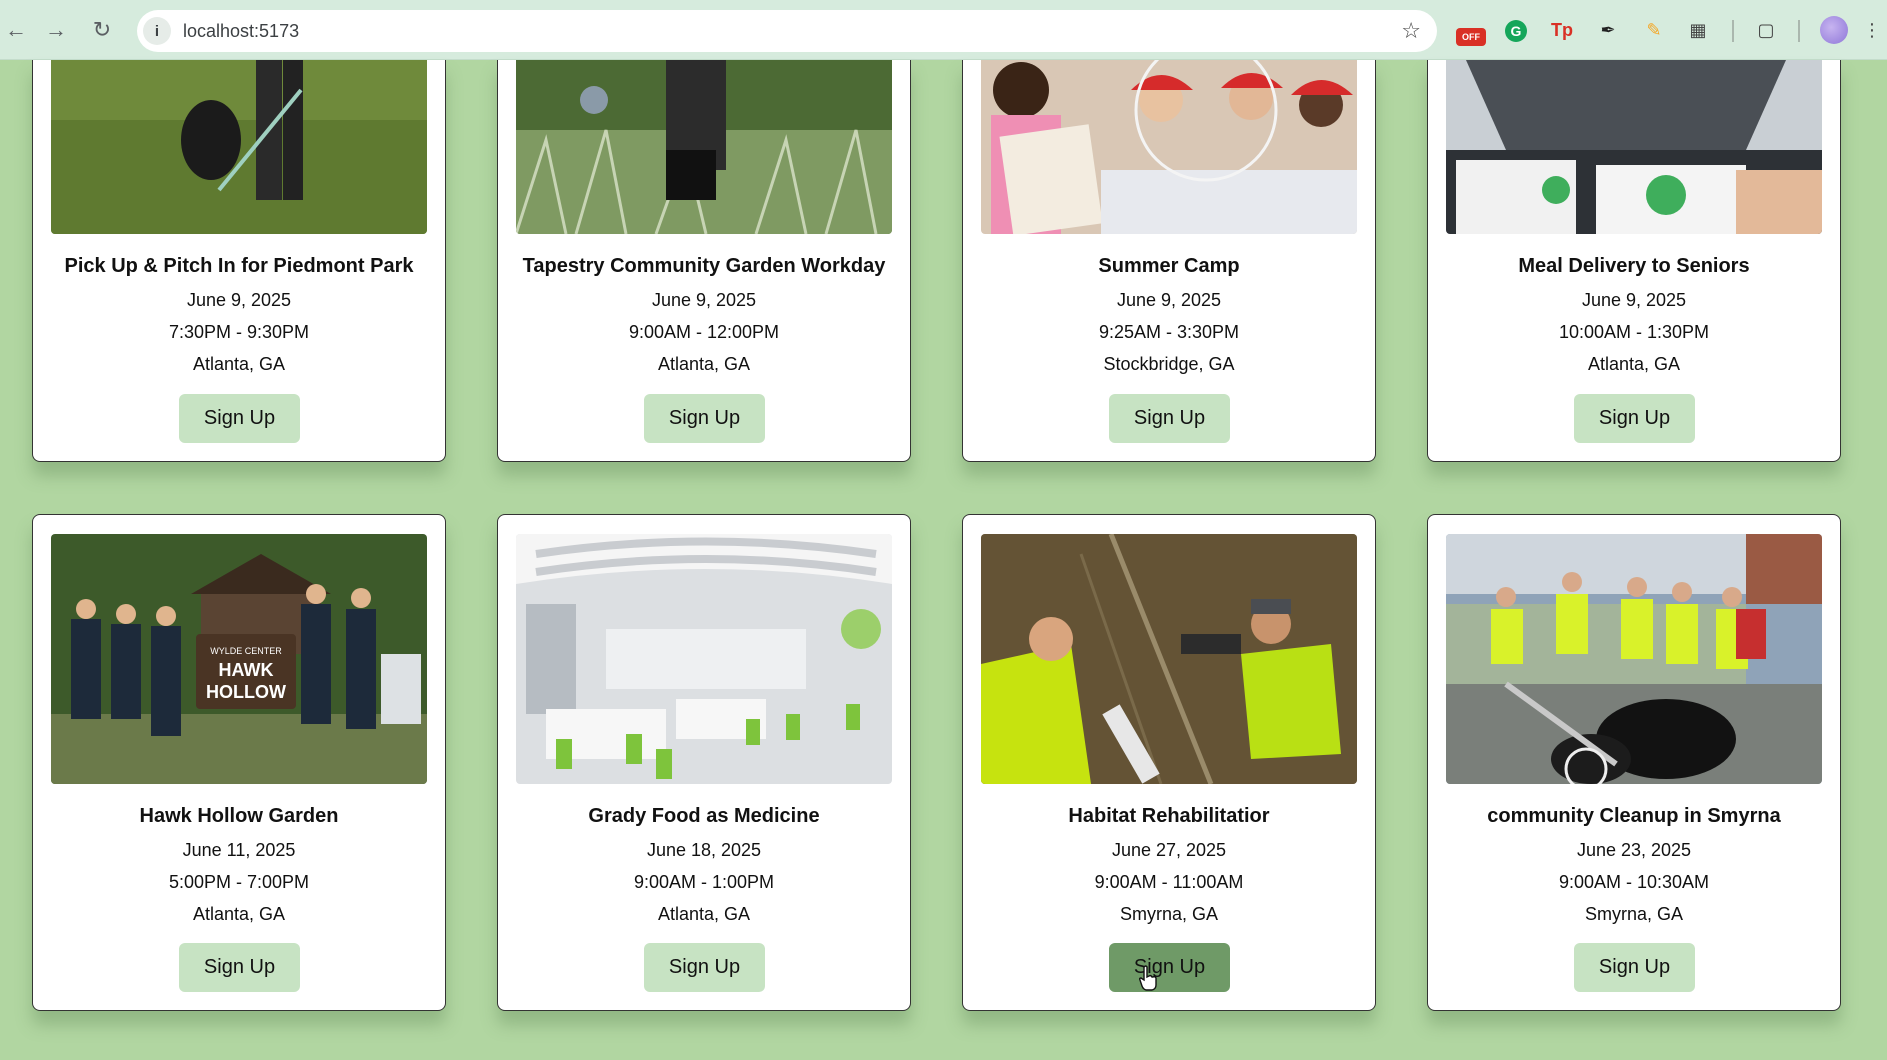 Image resolution: width=1887 pixels, height=1060 pixels. I want to click on event-time: 9:00AM - 12:00PM, so click(704, 332).